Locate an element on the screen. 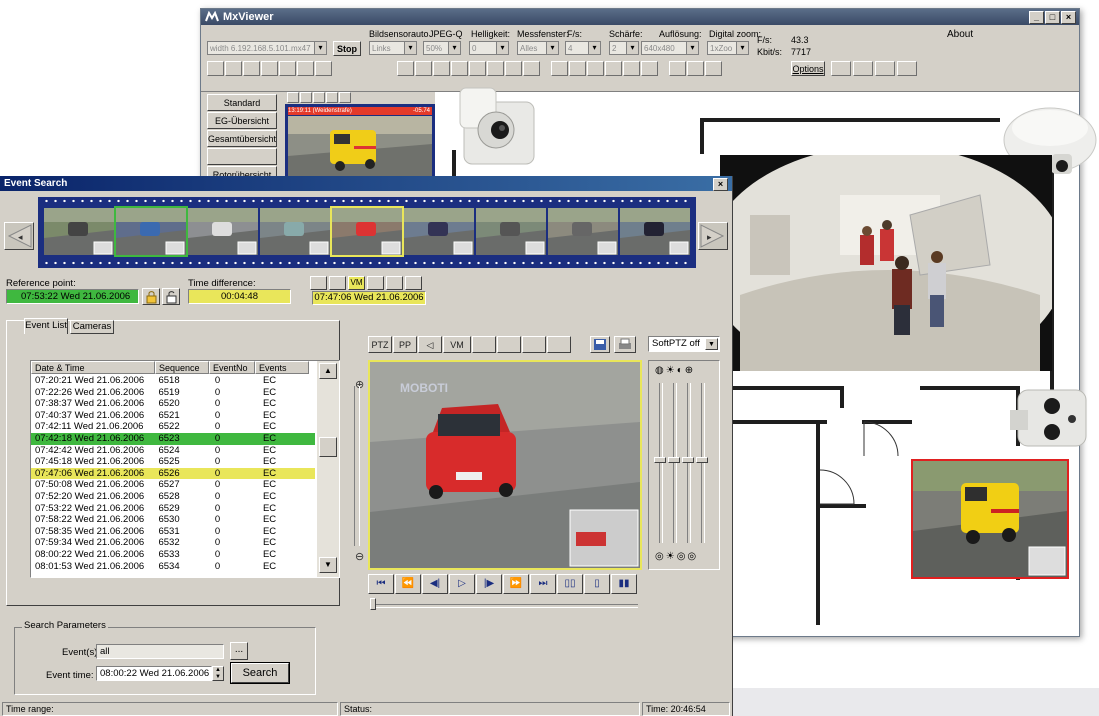 The height and width of the screenshot is (716, 1099). table-row: 07:50:08 Wed 21.06.2006 6527 0 EC is located at coordinates (173, 485).